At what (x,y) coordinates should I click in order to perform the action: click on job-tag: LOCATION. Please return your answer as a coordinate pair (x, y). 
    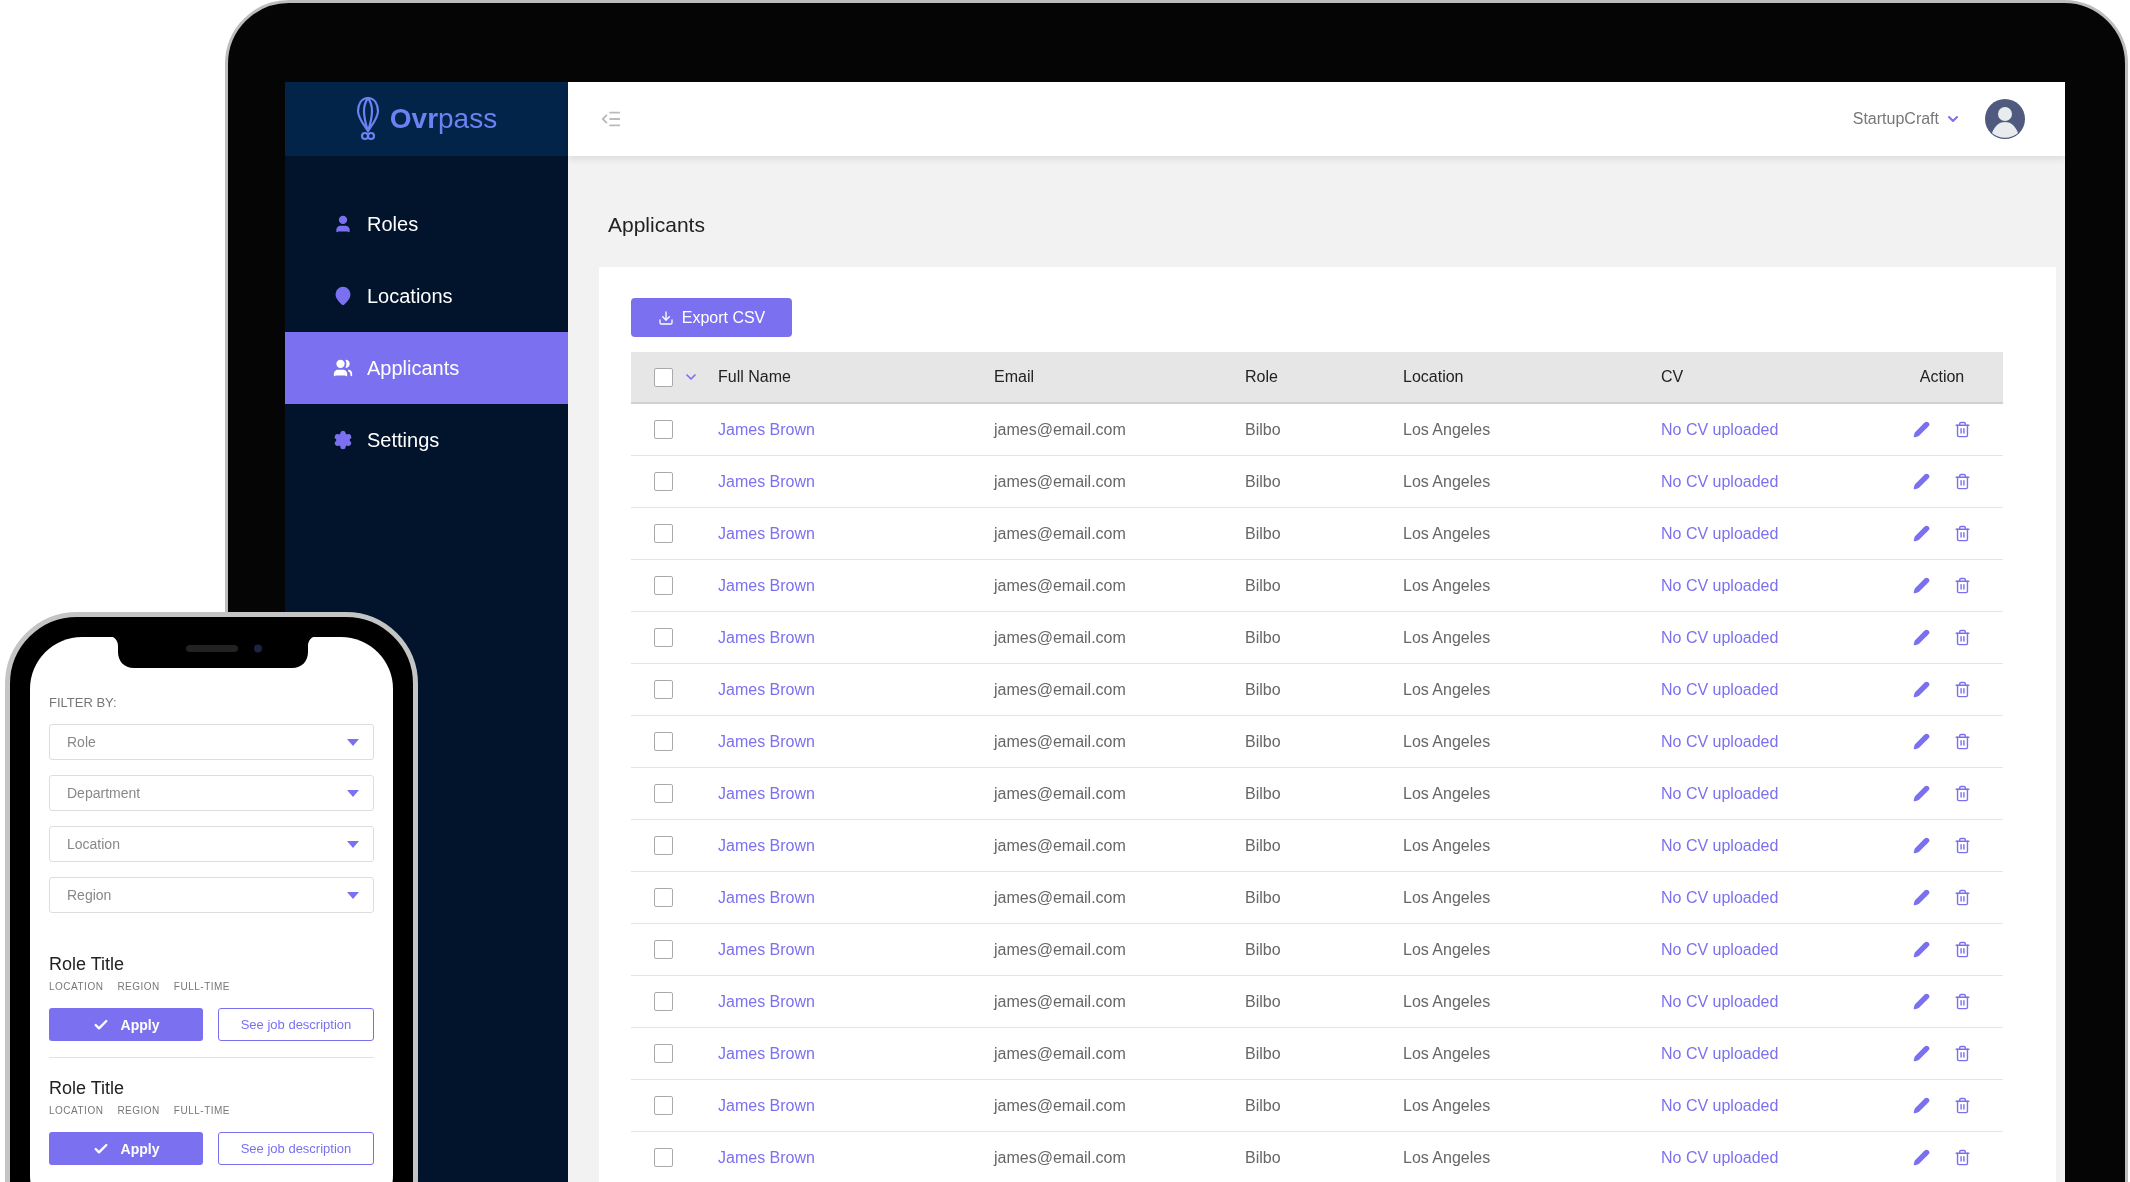
    Looking at the image, I should click on (76, 1110).